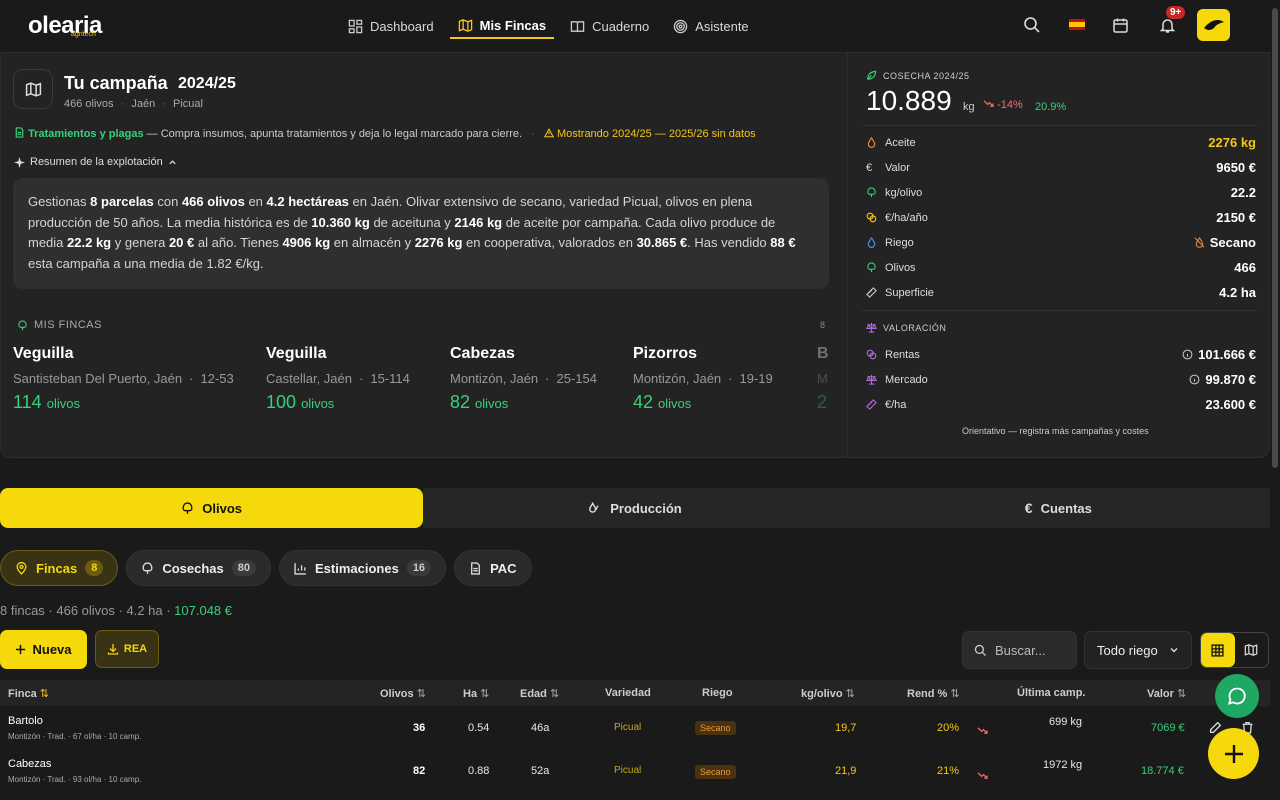 The image size is (1280, 800). What do you see at coordinates (1061, 404) in the screenshot?
I see `valor-eur-ha: €/ha 23.600 €` at bounding box center [1061, 404].